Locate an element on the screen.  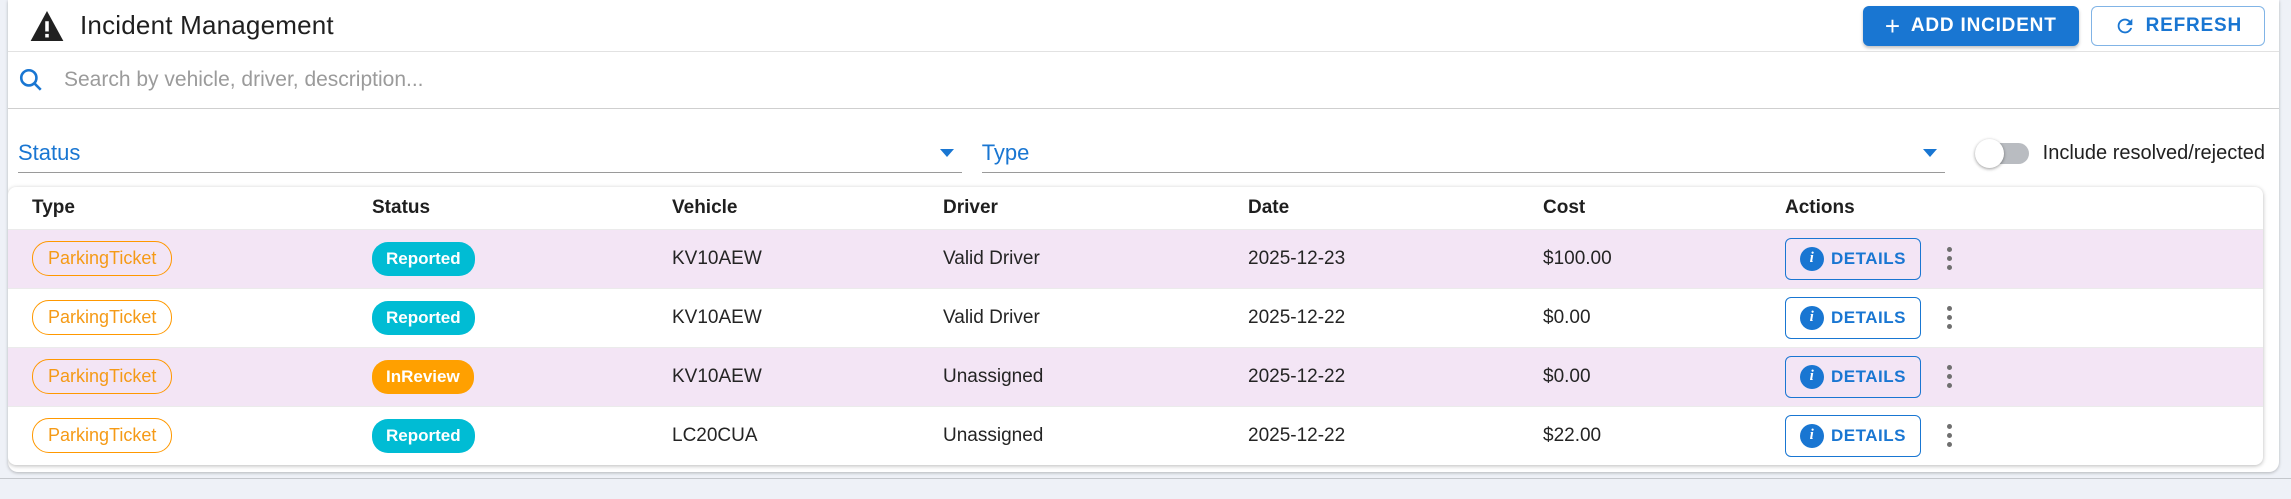
add-incident-label: ADD INCIDENT is located at coordinates (1983, 25).